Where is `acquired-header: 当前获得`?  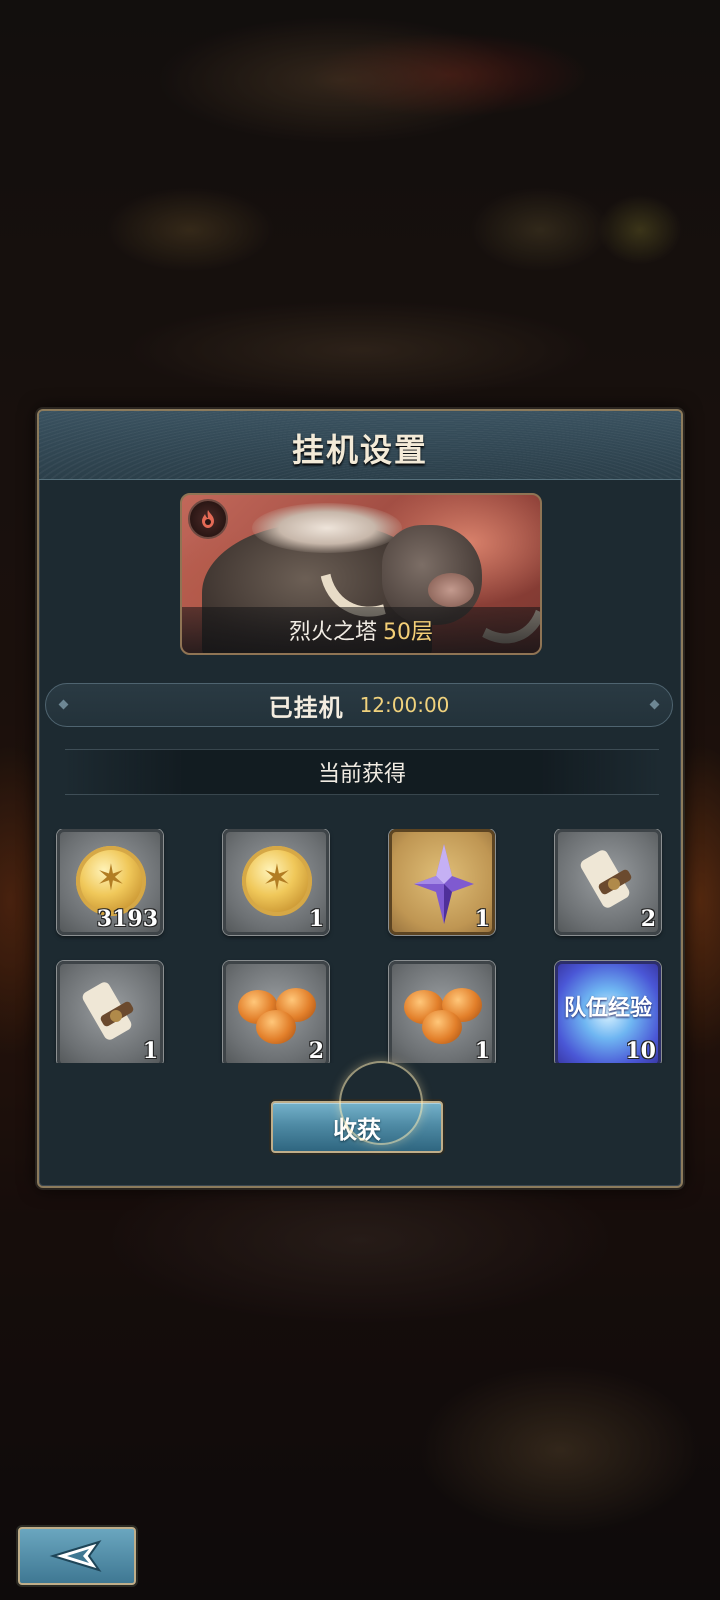
acquired-header: 当前获得 is located at coordinates (362, 772).